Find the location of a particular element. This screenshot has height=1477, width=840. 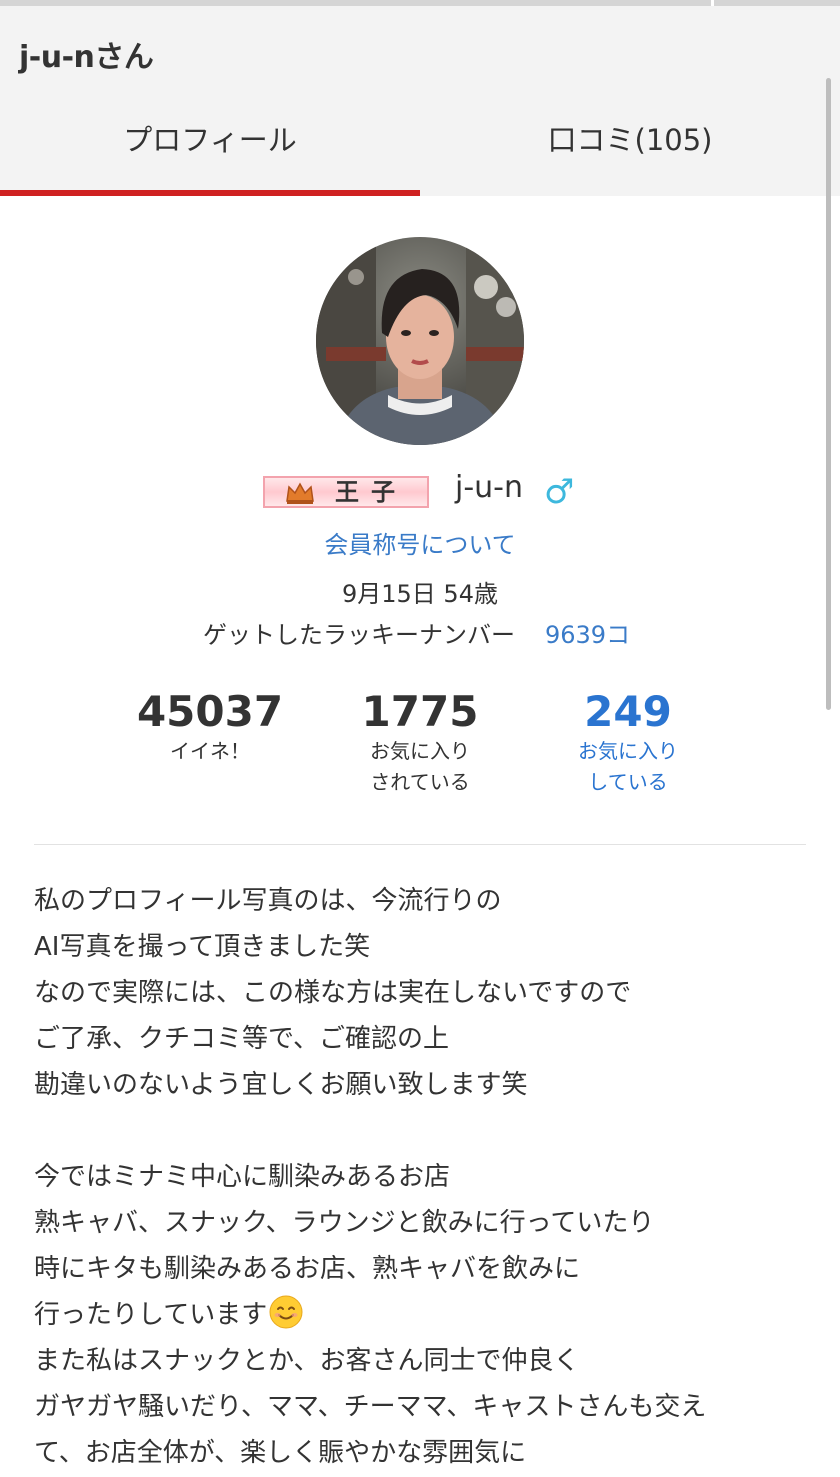

stat-favorited: 1775 お気に入り されている is located at coordinates (420, 743).